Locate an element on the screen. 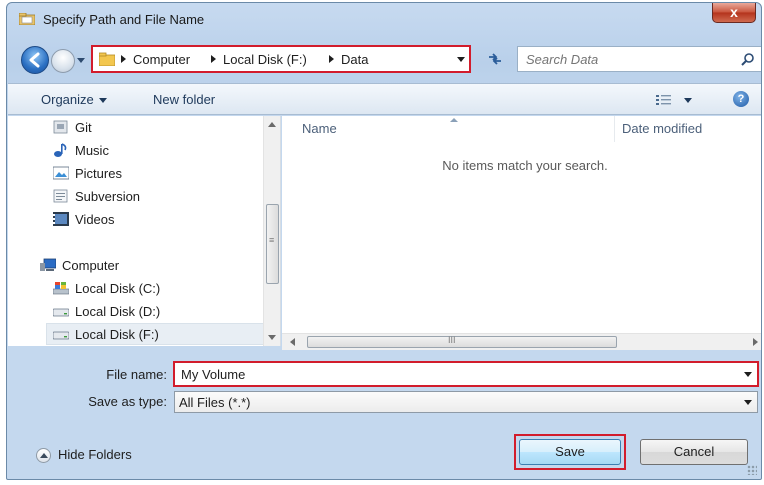  nav-item-local-disk-c: Local Disk (C:) is located at coordinates (153, 289).